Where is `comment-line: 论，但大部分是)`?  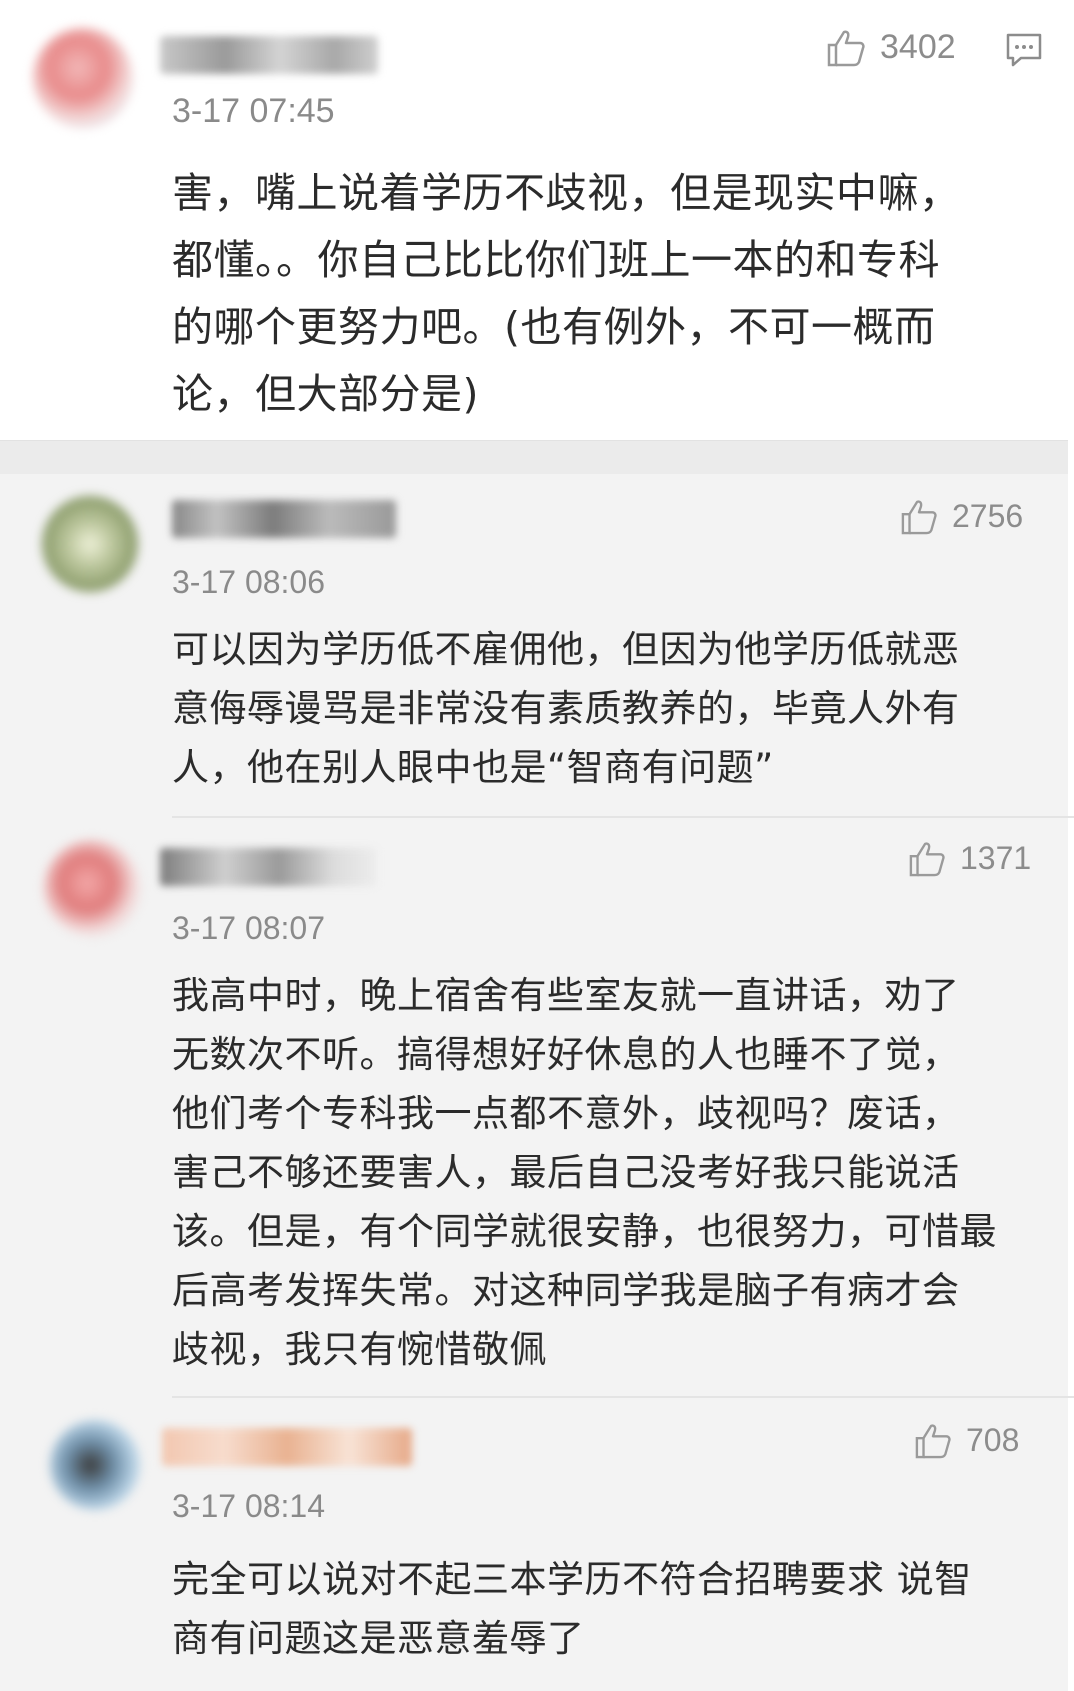
comment-line: 论，但大部分是) is located at coordinates (325, 394).